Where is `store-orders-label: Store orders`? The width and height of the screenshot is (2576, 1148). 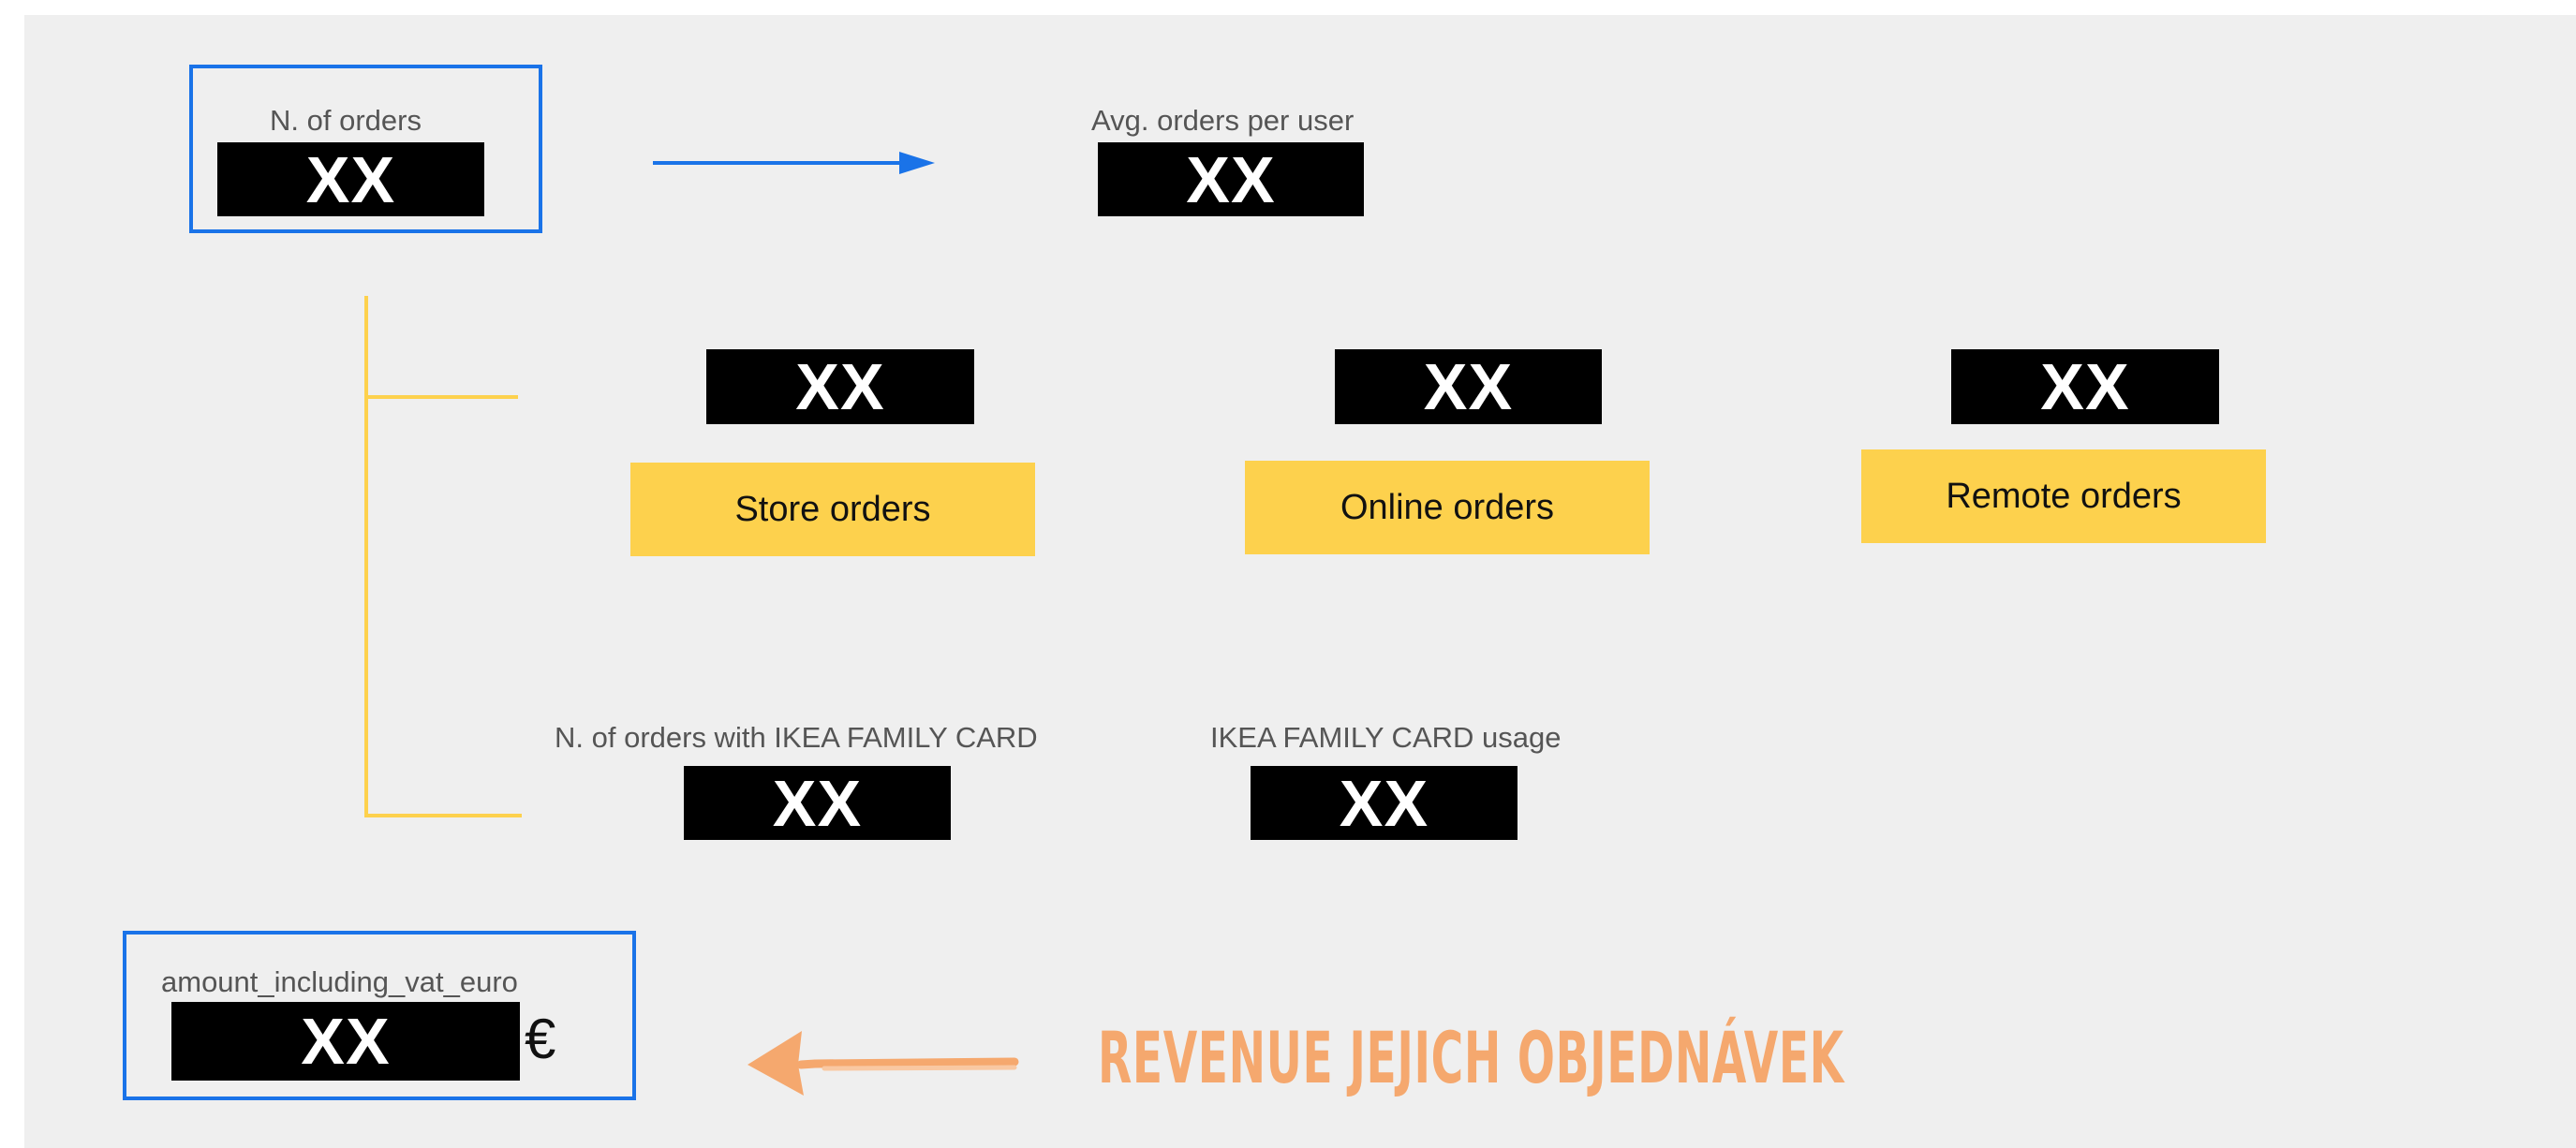
store-orders-label: Store orders is located at coordinates (832, 509).